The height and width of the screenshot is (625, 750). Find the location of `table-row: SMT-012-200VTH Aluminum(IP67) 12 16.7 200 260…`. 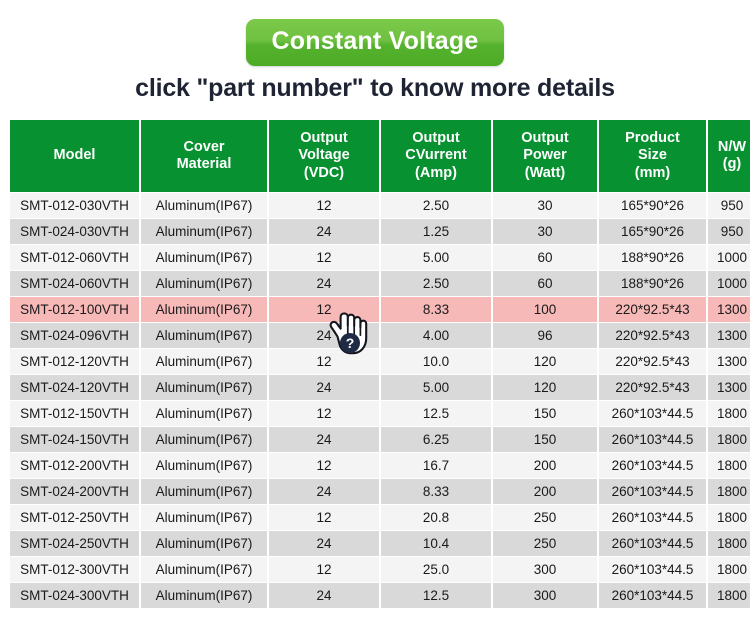

table-row: SMT-012-200VTH Aluminum(IP67) 12 16.7 200 260… is located at coordinates (380, 465).